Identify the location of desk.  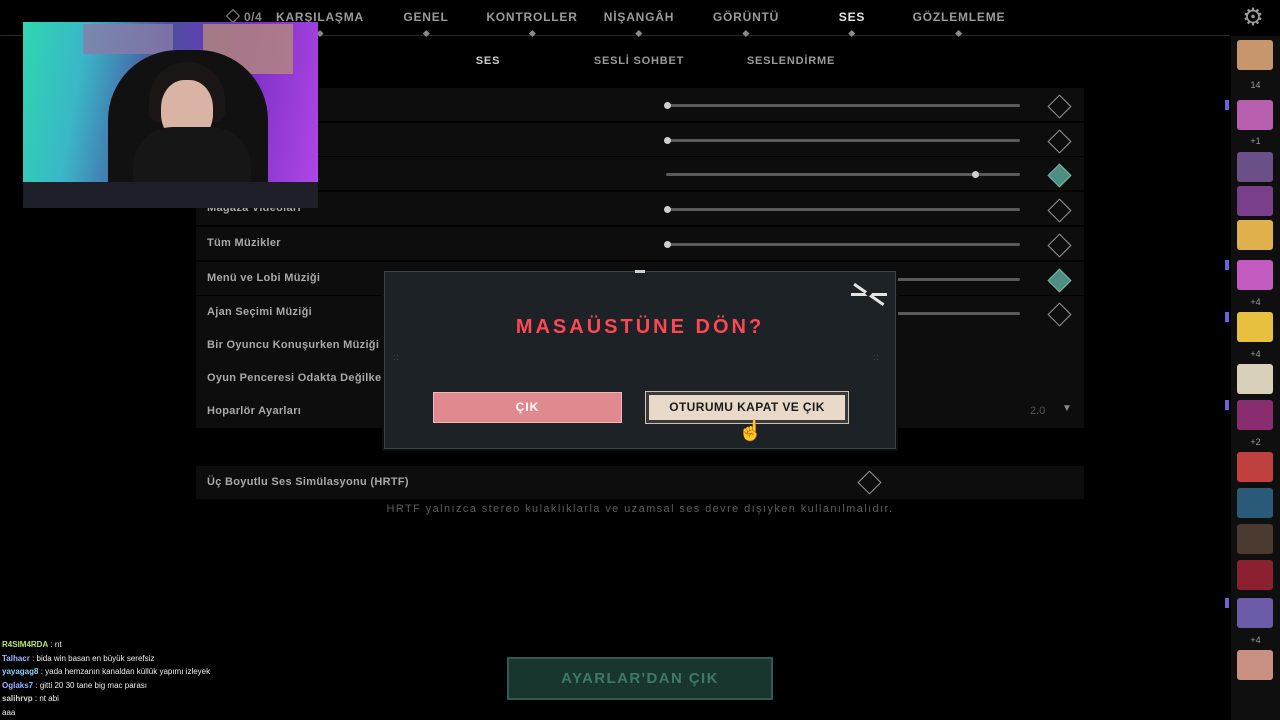
(170, 195).